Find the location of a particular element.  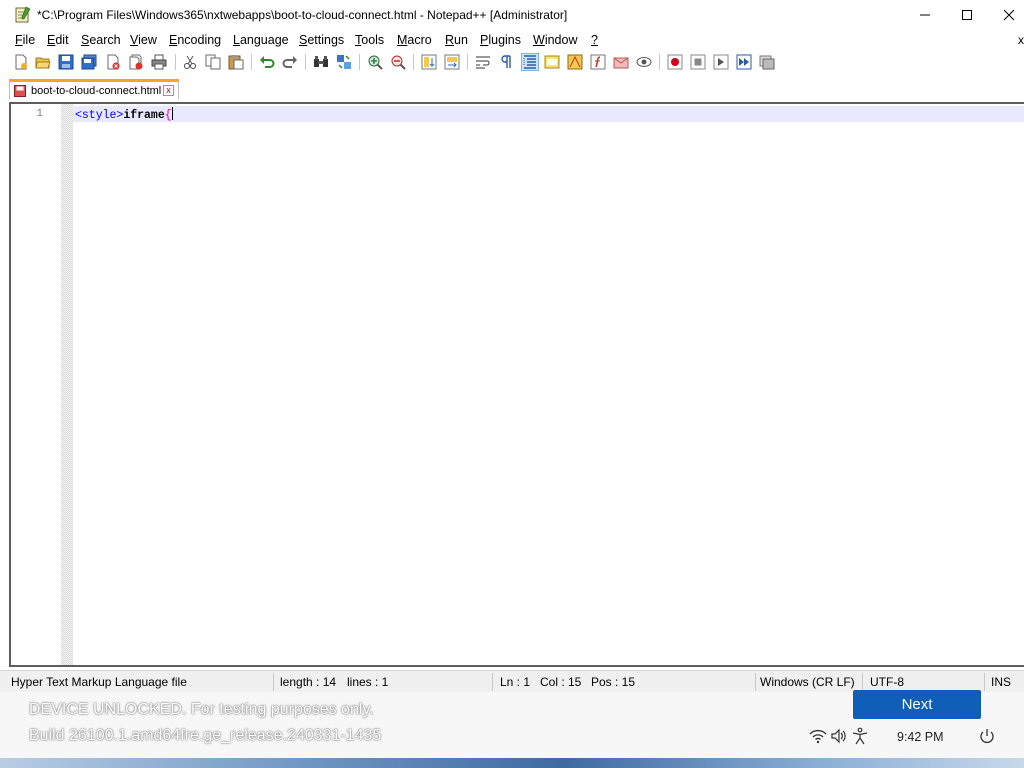

fold-margin is located at coordinates (67, 384).